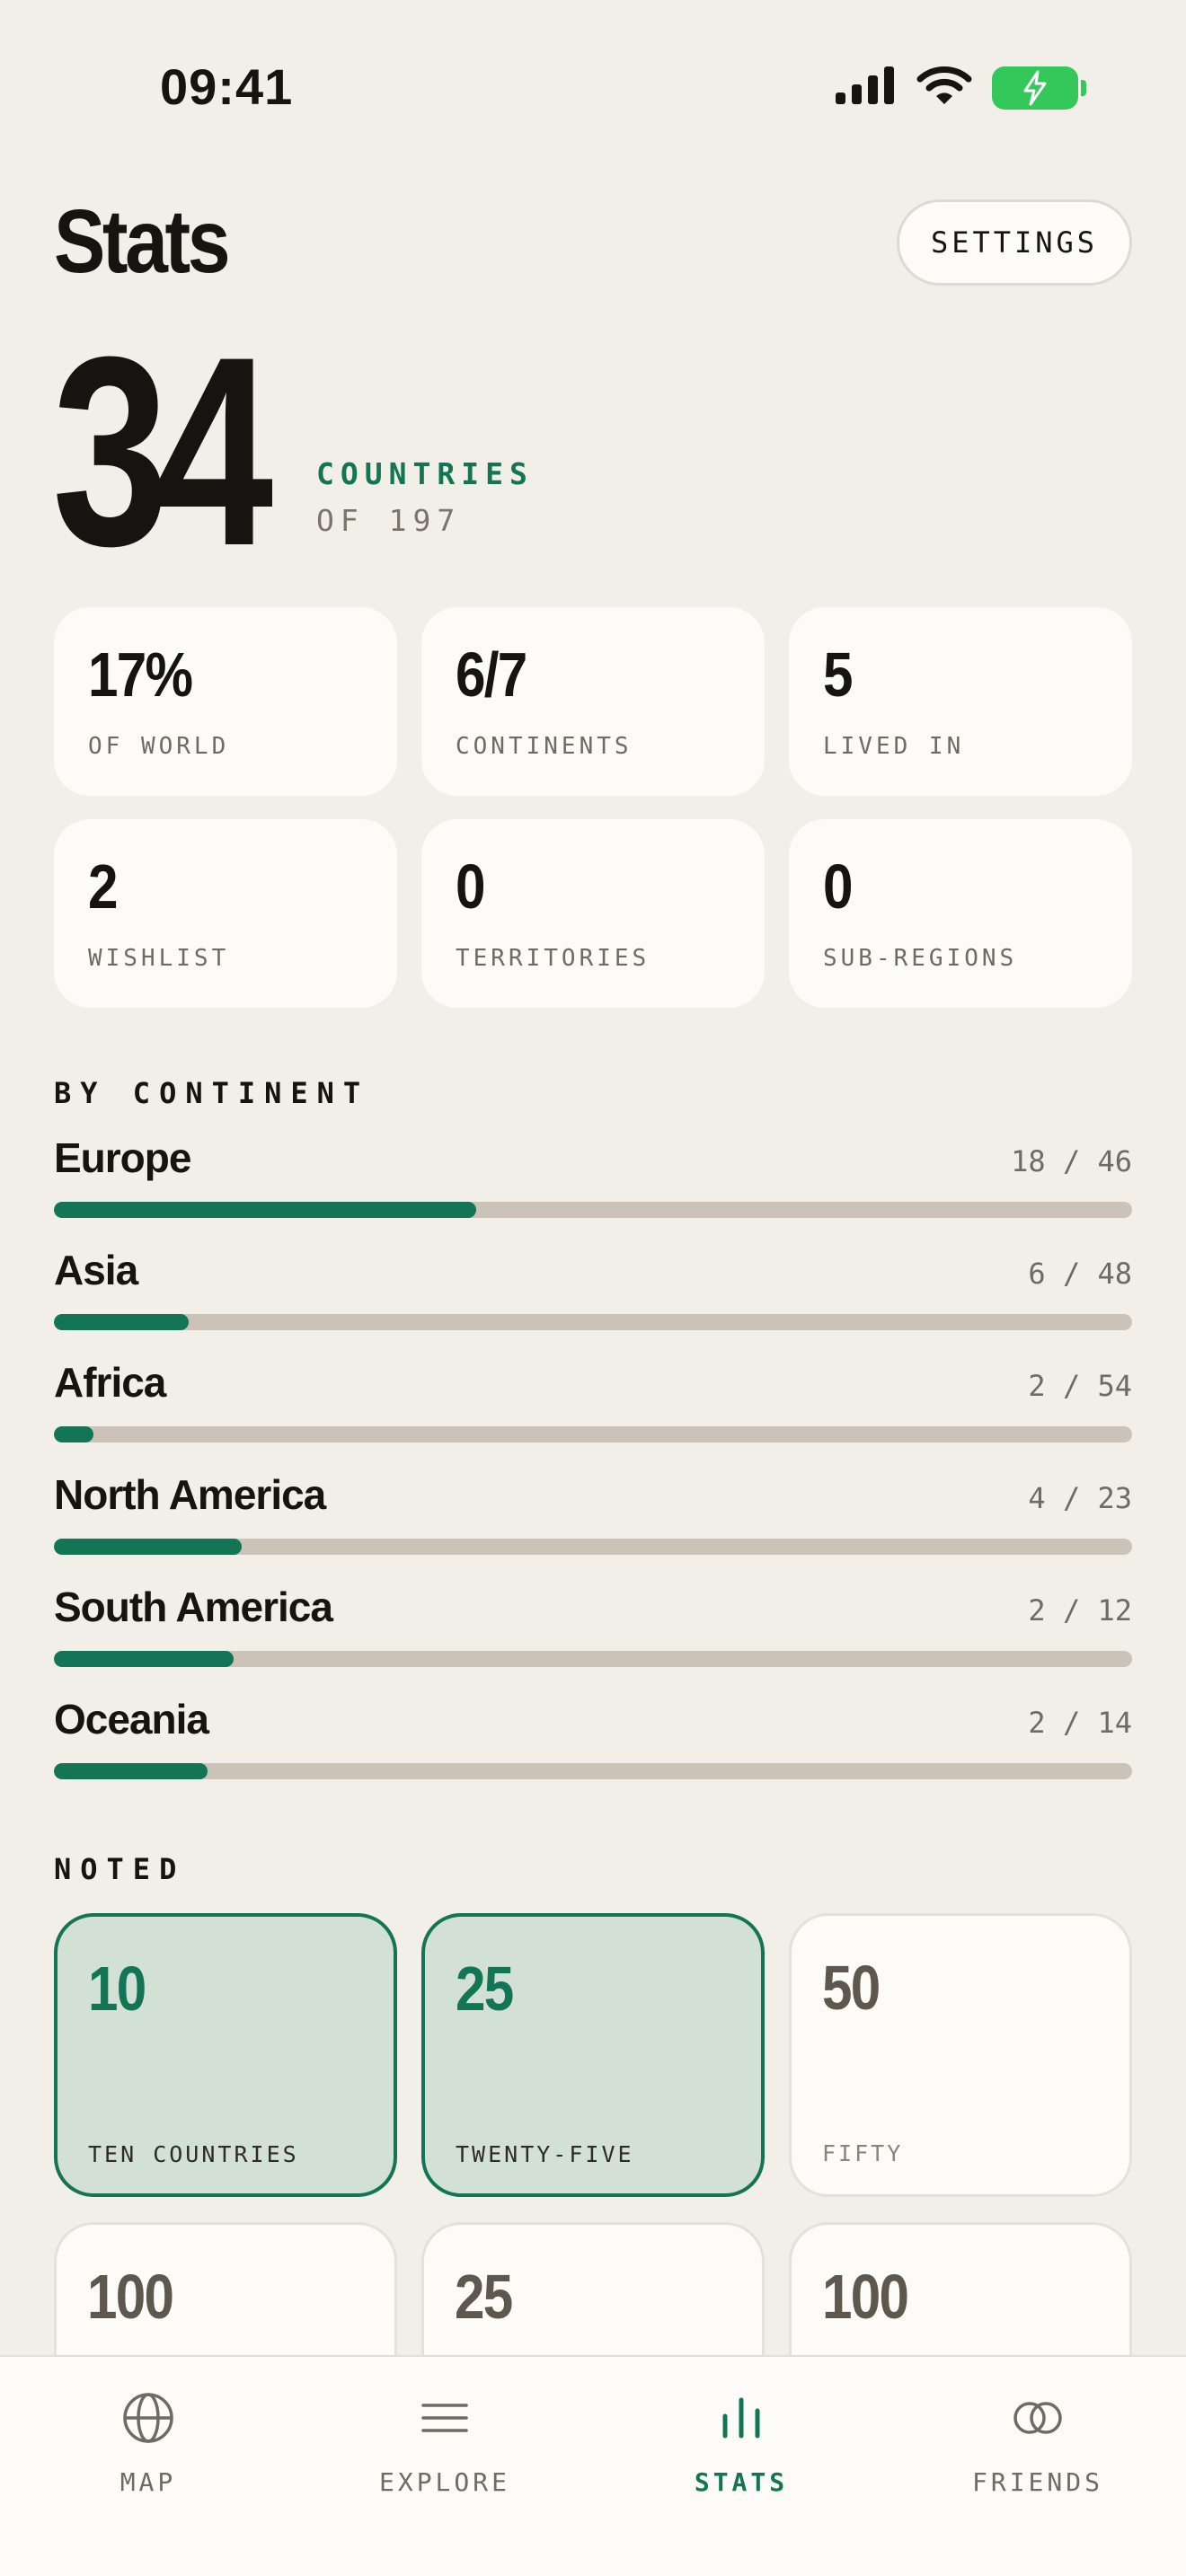  I want to click on stat-label: SUB-REGIONS, so click(920, 959).